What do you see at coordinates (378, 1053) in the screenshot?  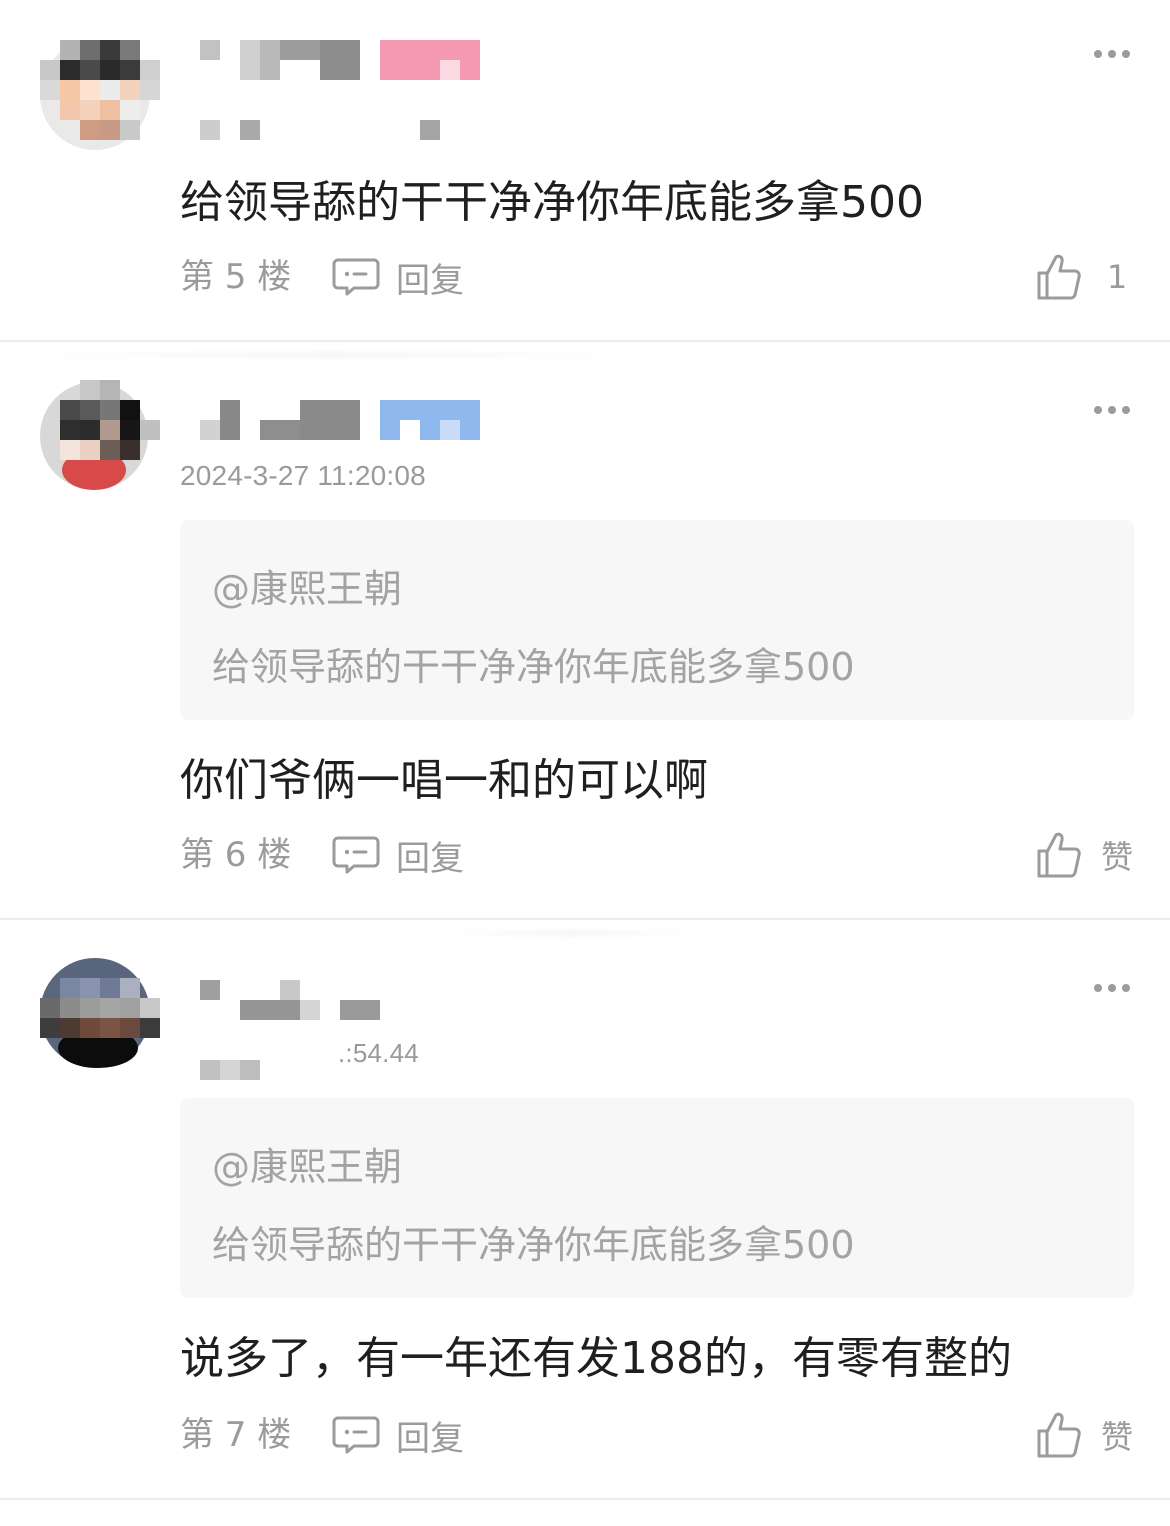 I see `post-timestamp: .:54.44` at bounding box center [378, 1053].